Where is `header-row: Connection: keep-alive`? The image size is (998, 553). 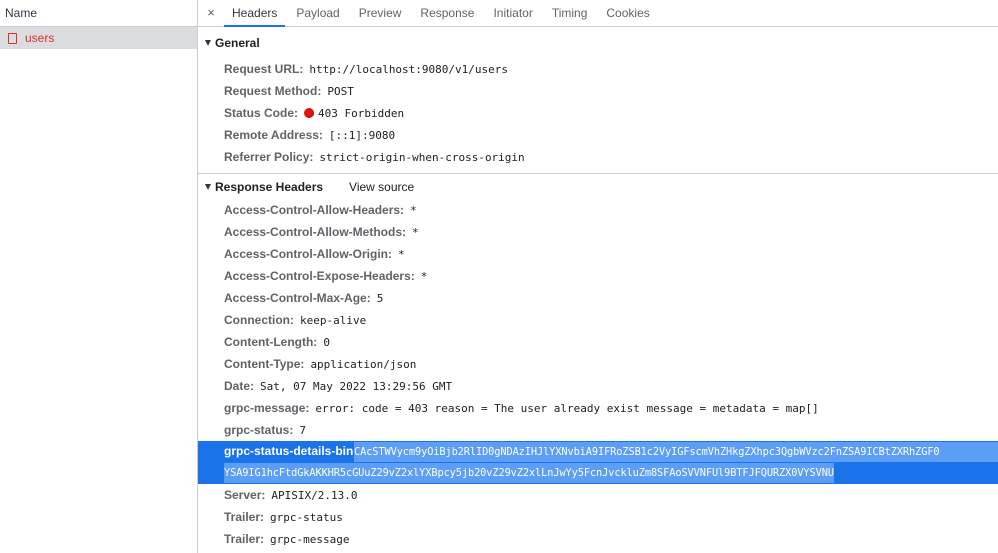 header-row: Connection: keep-alive is located at coordinates (598, 320).